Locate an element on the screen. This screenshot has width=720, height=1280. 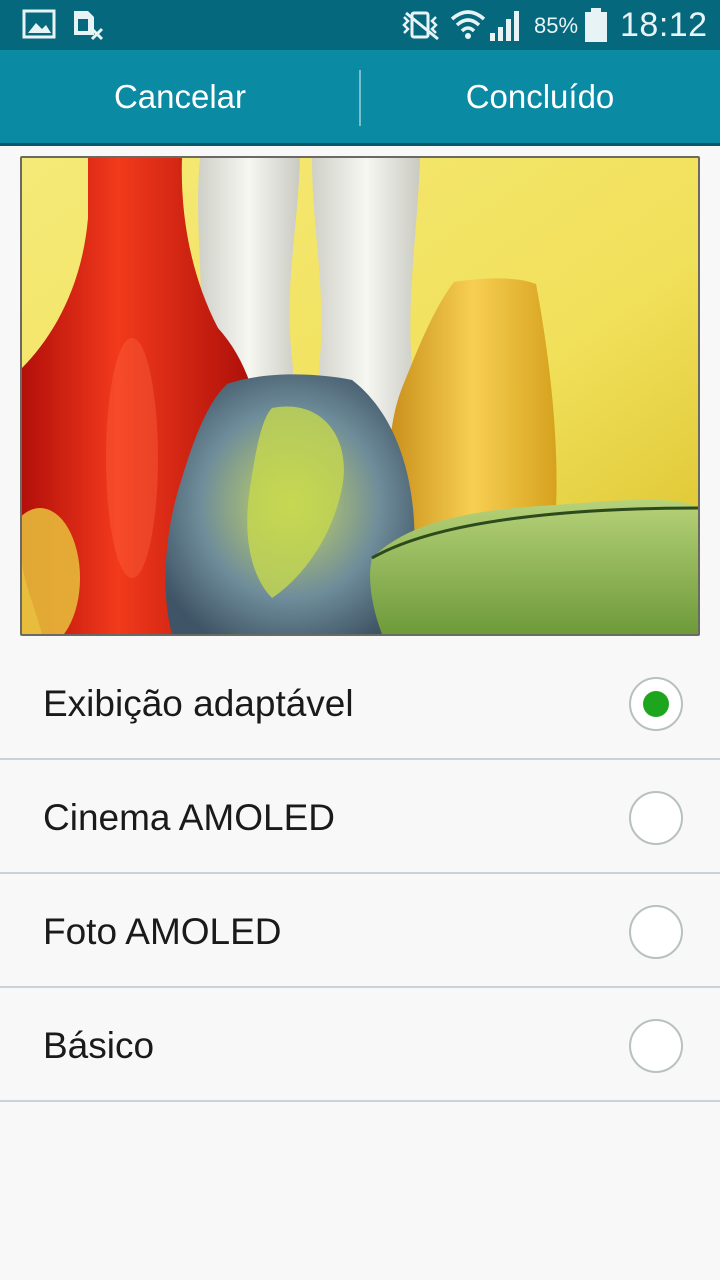
sim-card-error-icon is located at coordinates (89, 26).